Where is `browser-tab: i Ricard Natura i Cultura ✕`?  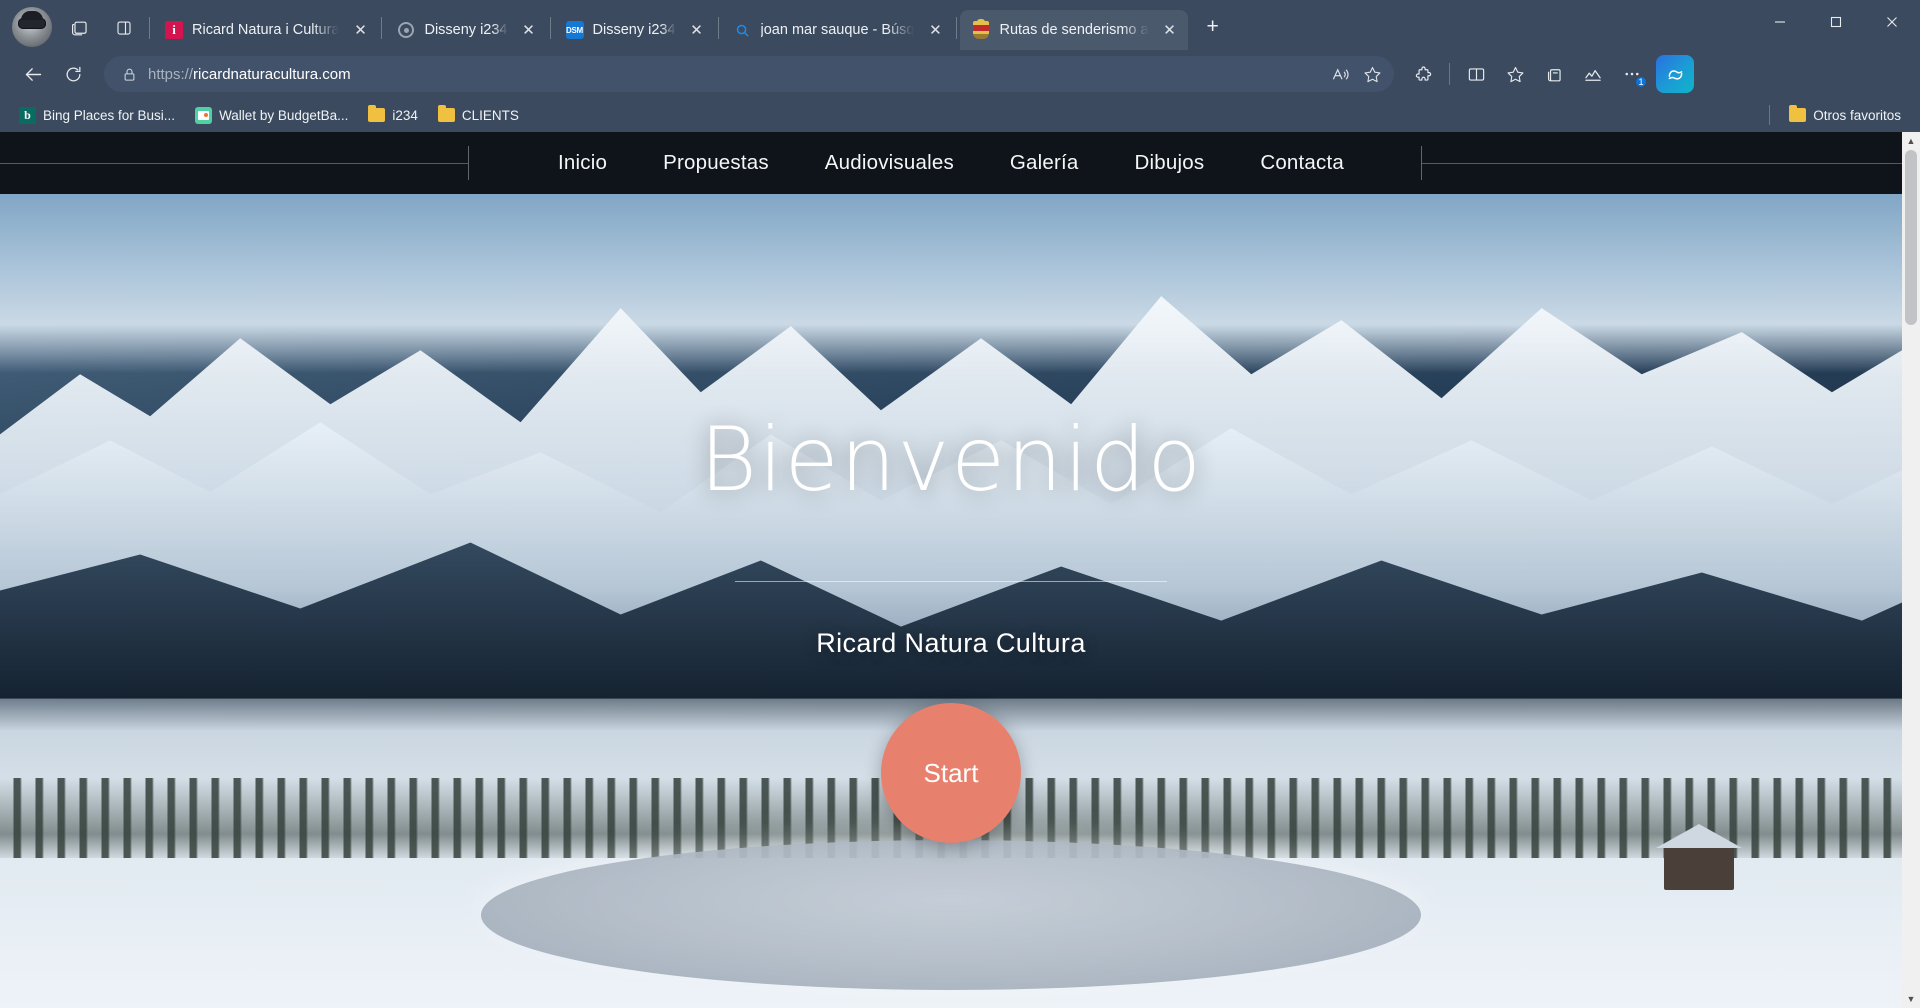 browser-tab: i Ricard Natura i Cultura ✕ is located at coordinates (265, 30).